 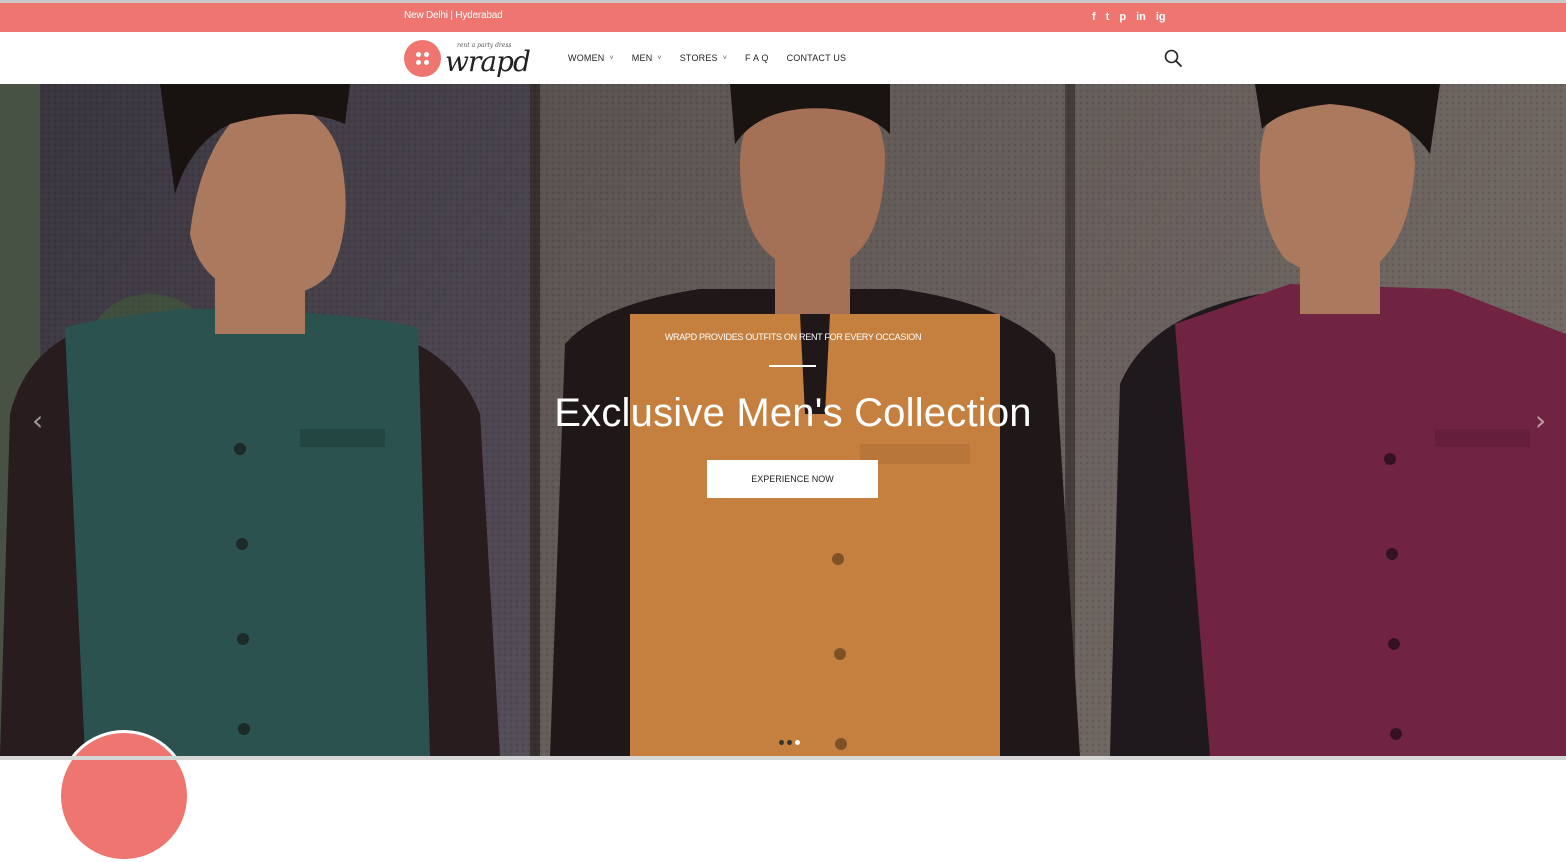 What do you see at coordinates (797, 742) in the screenshot?
I see `slider-dot-active` at bounding box center [797, 742].